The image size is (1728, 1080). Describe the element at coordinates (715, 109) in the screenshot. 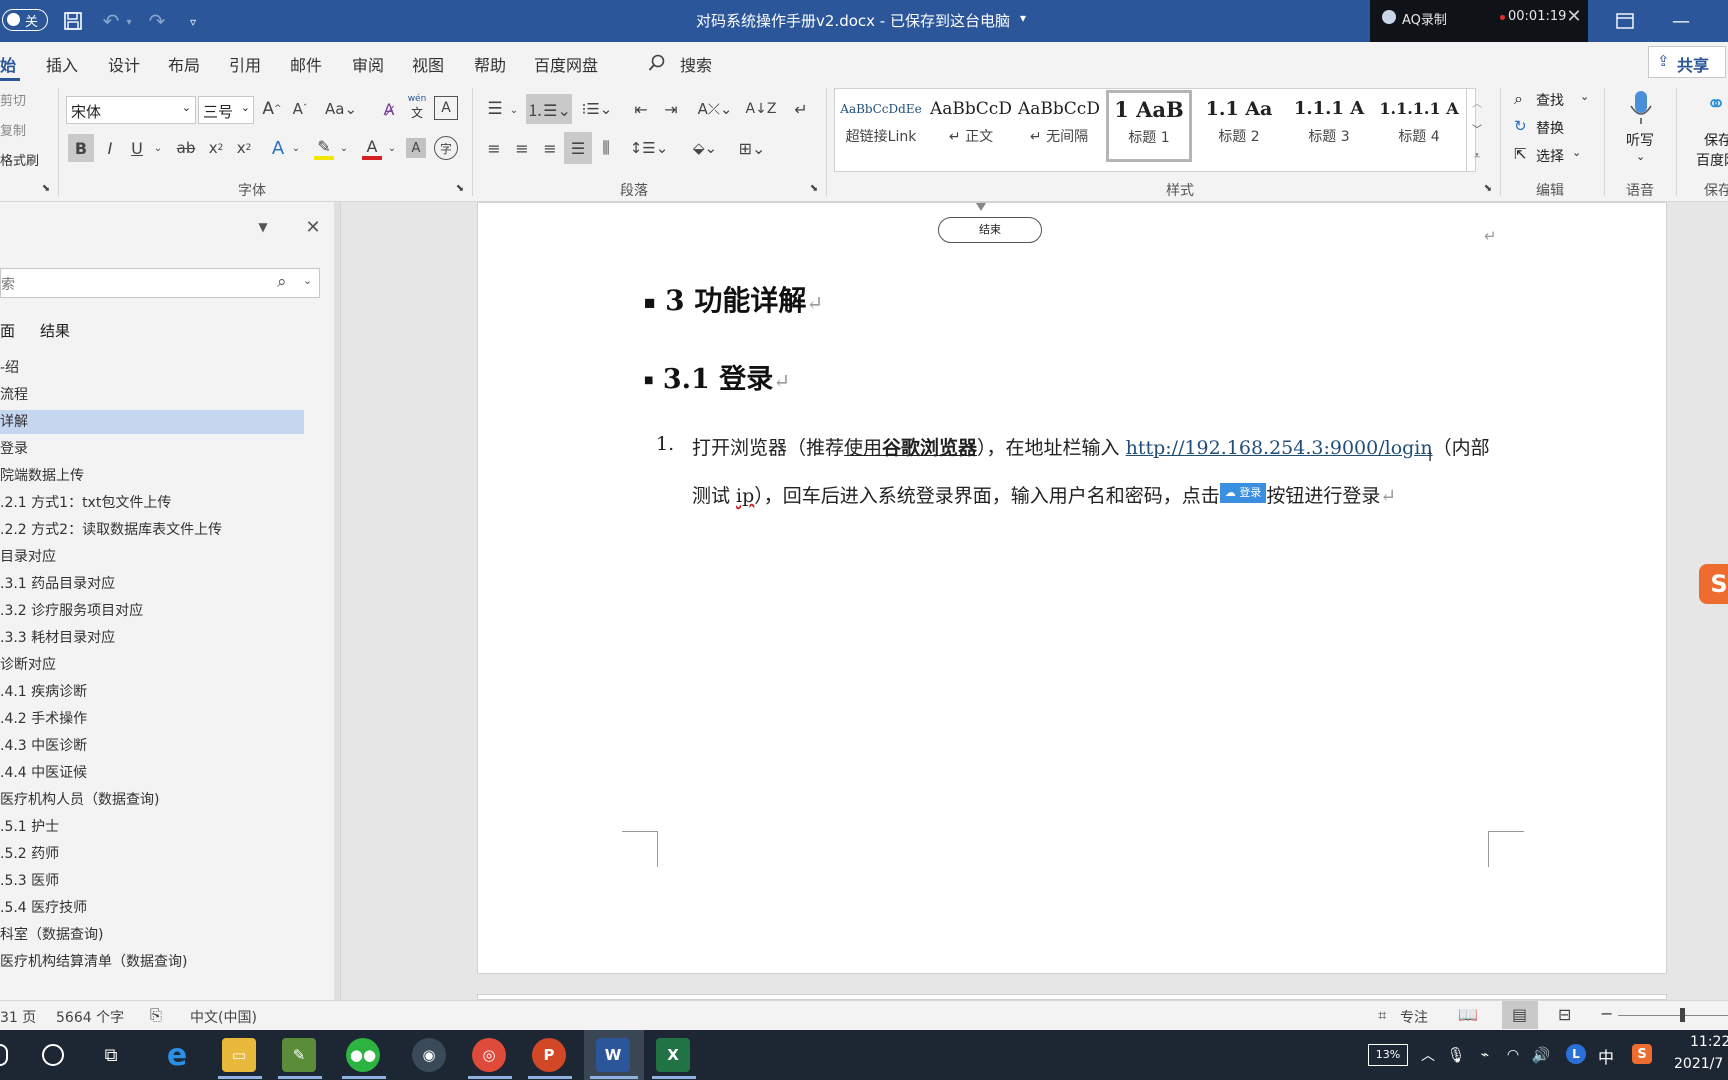

I see `chinese-layout-icon: A⤫⌄` at that location.